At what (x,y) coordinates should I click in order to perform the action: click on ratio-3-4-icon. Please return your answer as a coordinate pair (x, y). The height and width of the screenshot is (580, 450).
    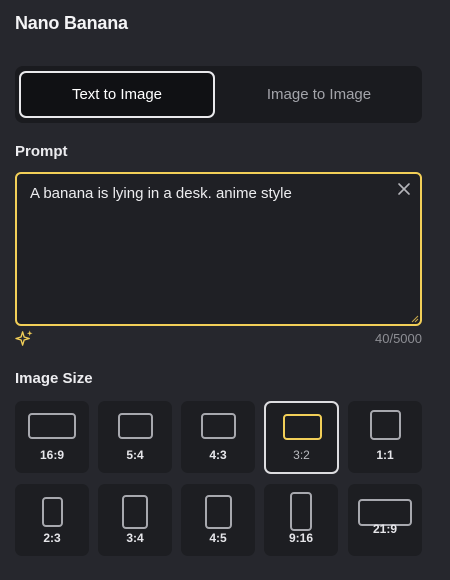
    Looking at the image, I should click on (135, 512).